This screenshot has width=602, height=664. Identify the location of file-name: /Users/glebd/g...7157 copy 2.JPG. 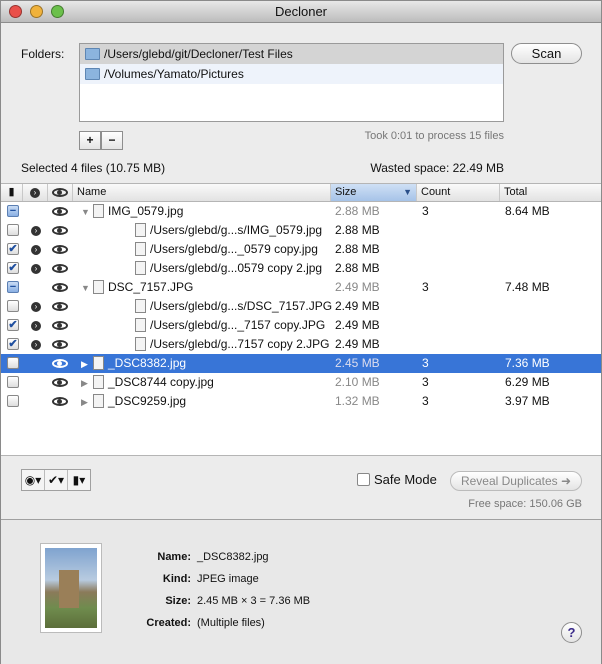
(240, 344).